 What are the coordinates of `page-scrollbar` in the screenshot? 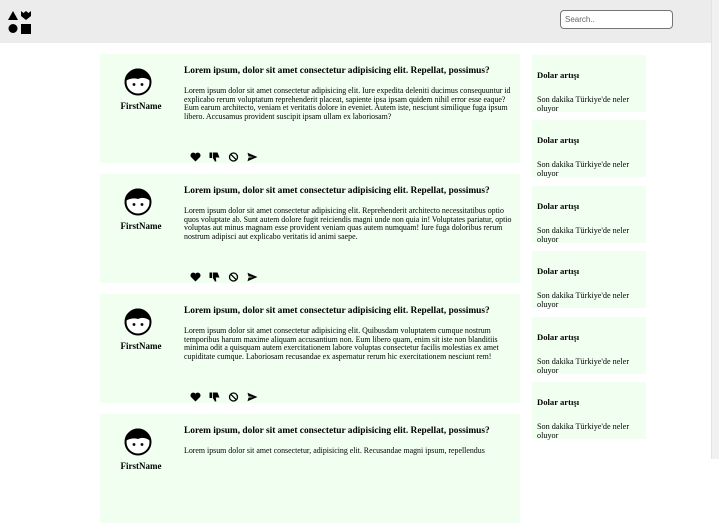 It's located at (715, 229).